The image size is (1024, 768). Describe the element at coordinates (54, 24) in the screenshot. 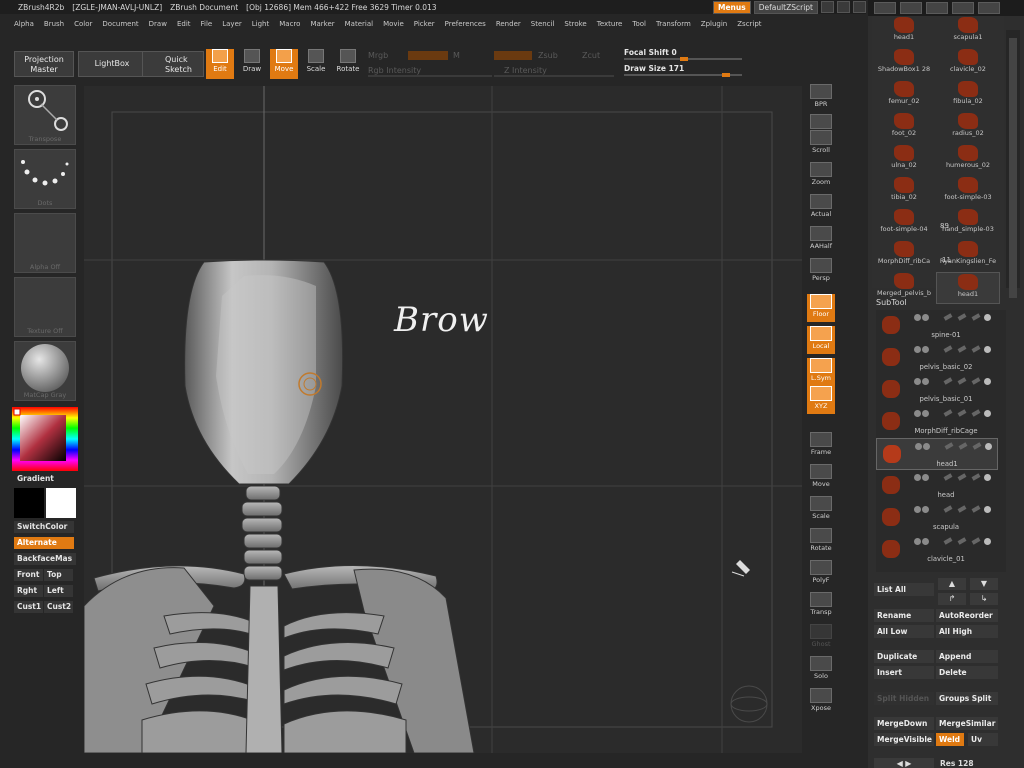

I see `menu-item-brush: Brush` at that location.